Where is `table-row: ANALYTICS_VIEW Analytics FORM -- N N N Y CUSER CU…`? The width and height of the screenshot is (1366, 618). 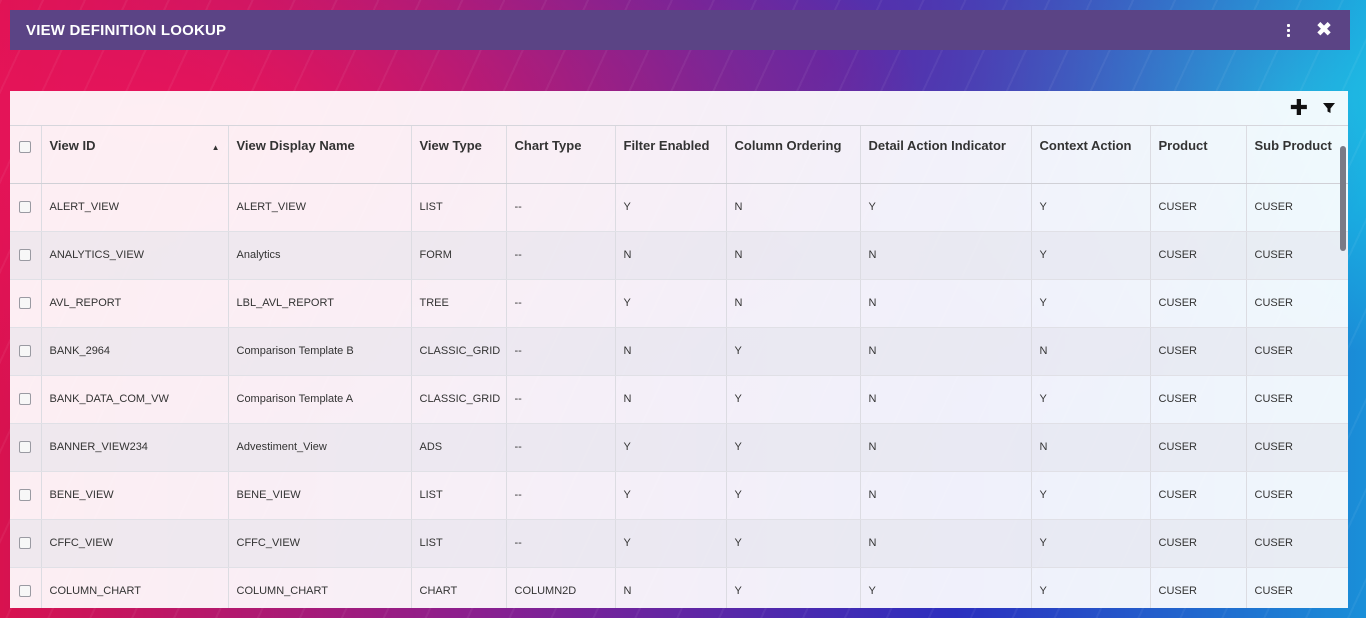 table-row: ANALYTICS_VIEW Analytics FORM -- N N N Y CUSER CU… is located at coordinates (679, 255).